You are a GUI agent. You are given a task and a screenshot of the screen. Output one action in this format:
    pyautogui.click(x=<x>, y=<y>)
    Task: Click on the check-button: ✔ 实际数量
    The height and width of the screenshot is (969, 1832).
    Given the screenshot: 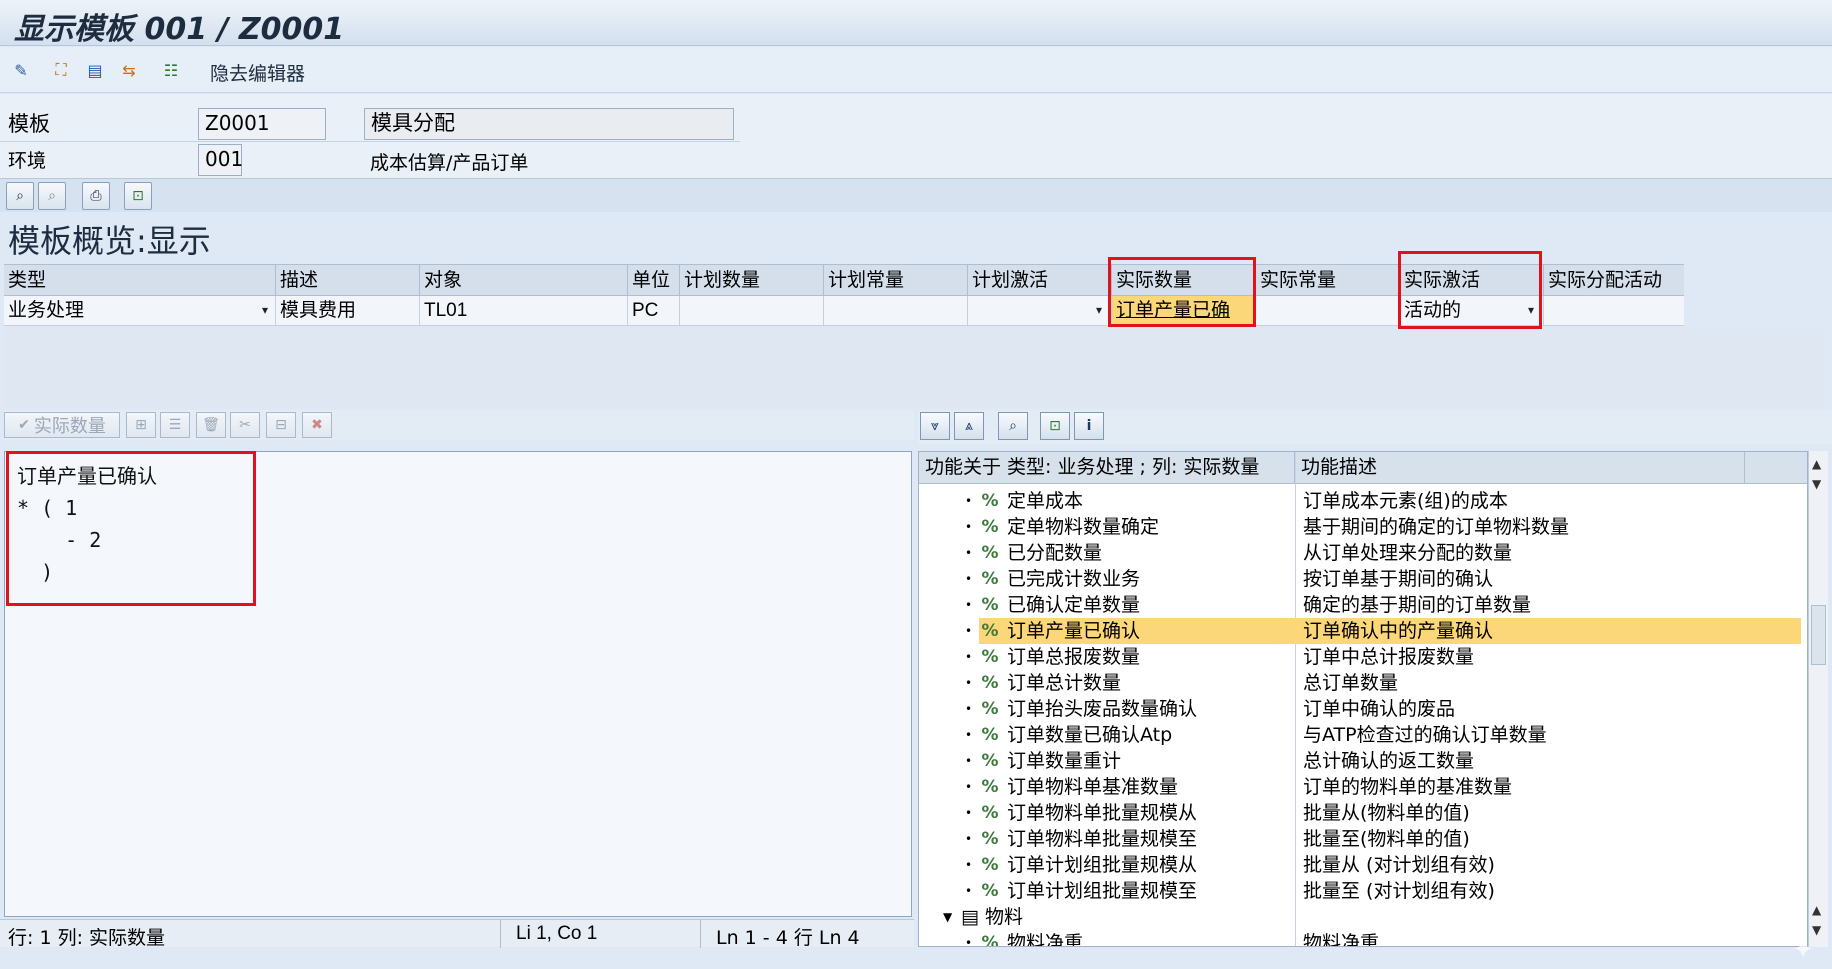 What is the action you would take?
    pyautogui.click(x=62, y=425)
    